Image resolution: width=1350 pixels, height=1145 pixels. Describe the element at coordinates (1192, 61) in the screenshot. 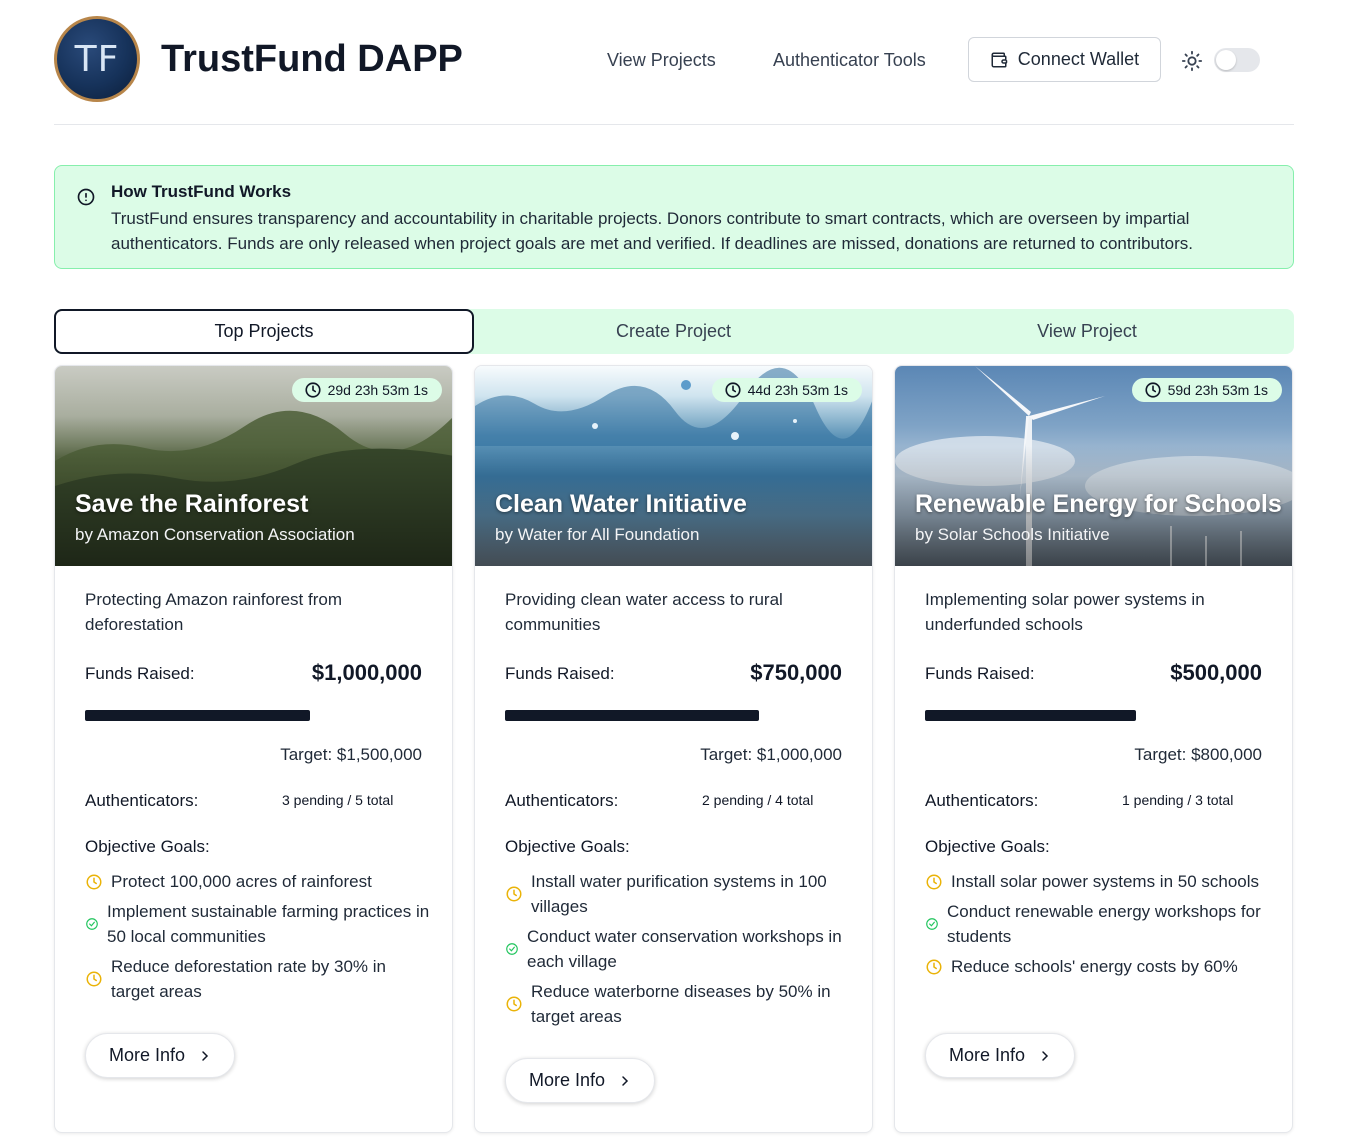

I see `sun-icon` at that location.